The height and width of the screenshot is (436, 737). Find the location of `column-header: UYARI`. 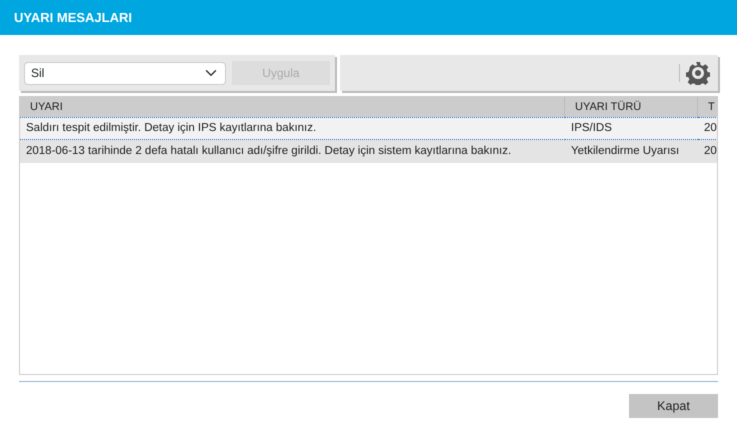

column-header: UYARI is located at coordinates (292, 107).